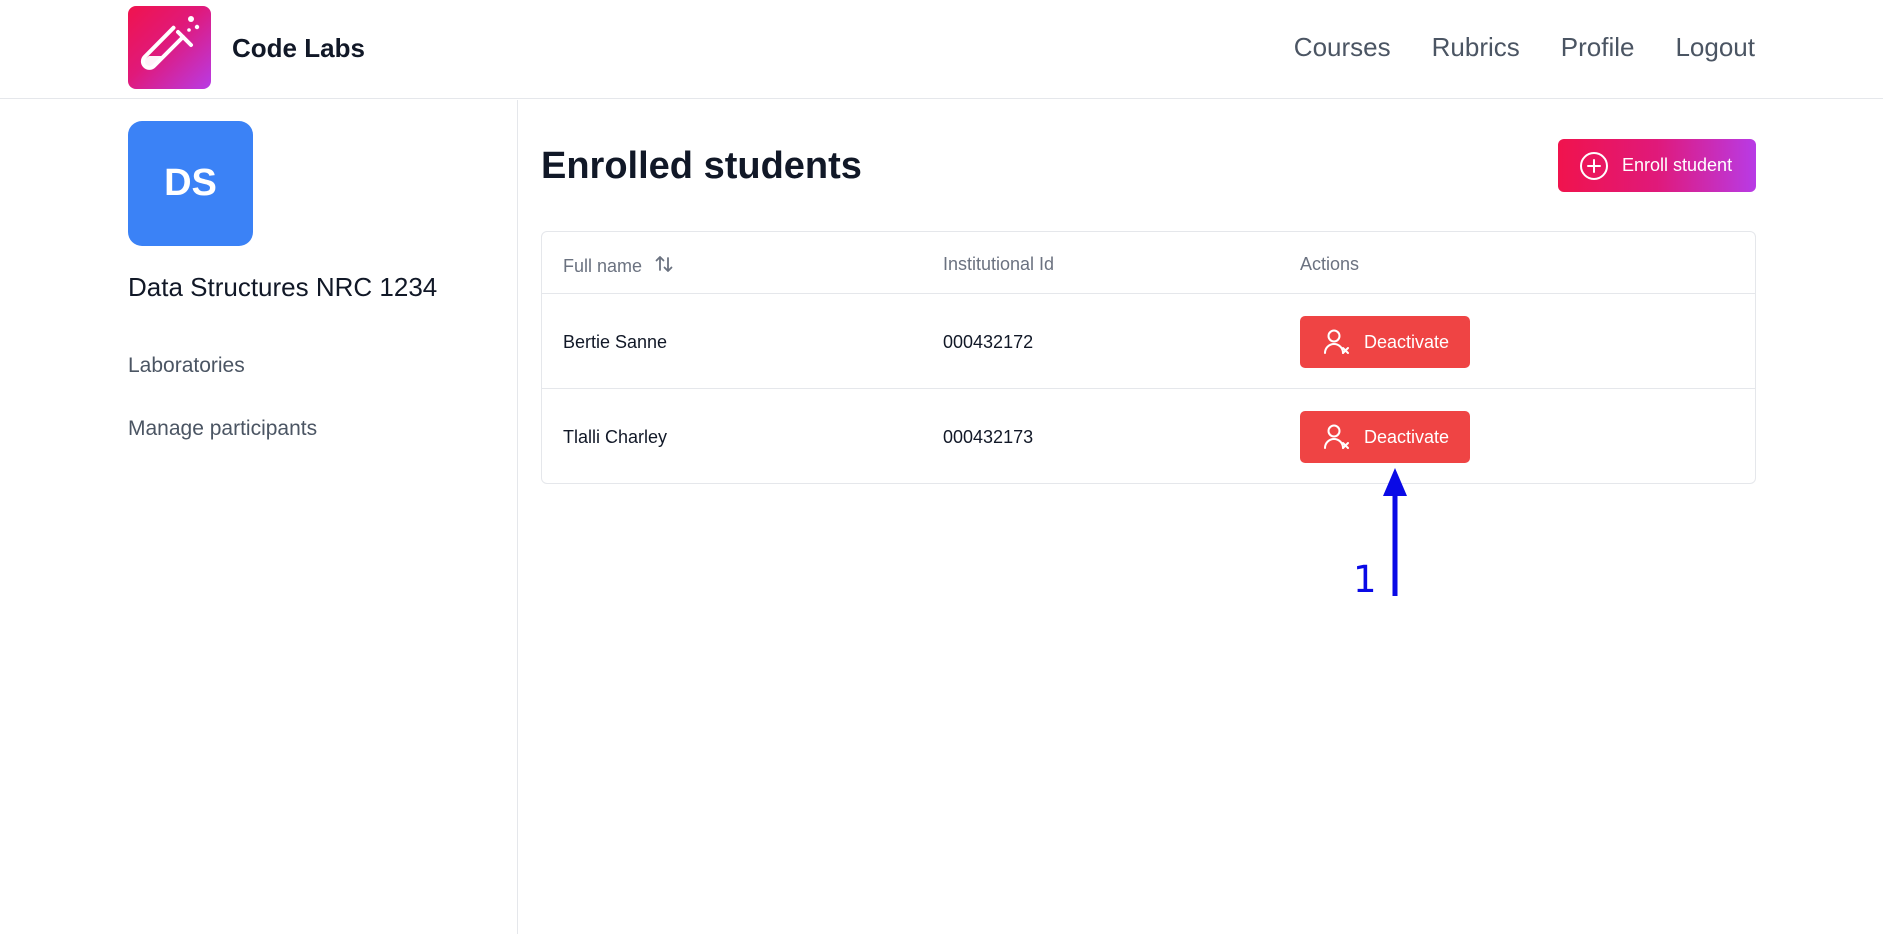 The width and height of the screenshot is (1883, 934). I want to click on app-logo, so click(169, 47).